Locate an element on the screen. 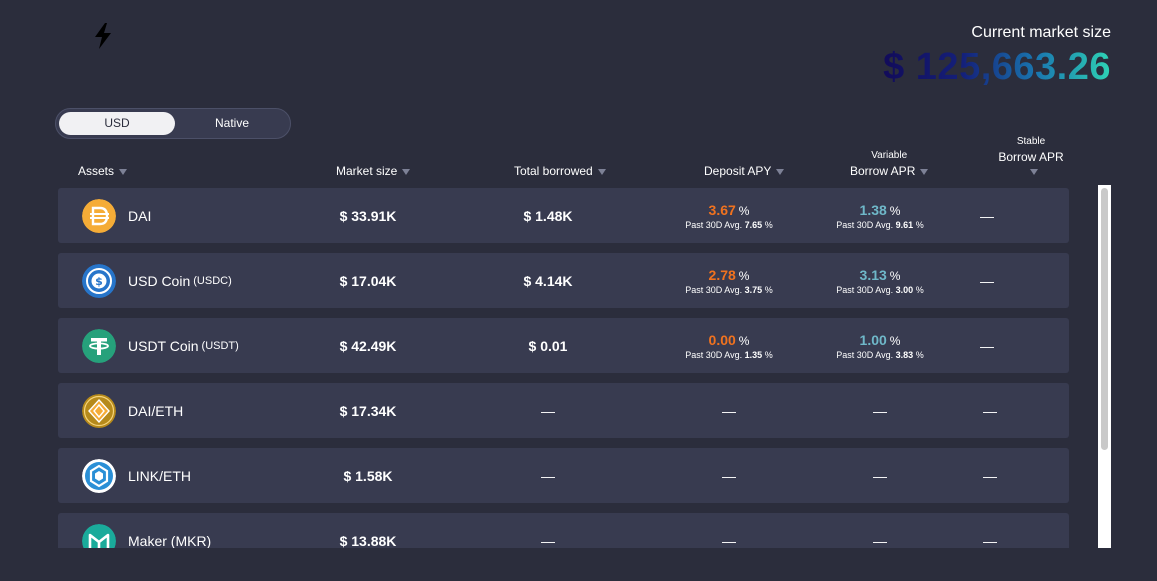 This screenshot has height=581, width=1157. market-size-title: Current market size is located at coordinates (1041, 32).